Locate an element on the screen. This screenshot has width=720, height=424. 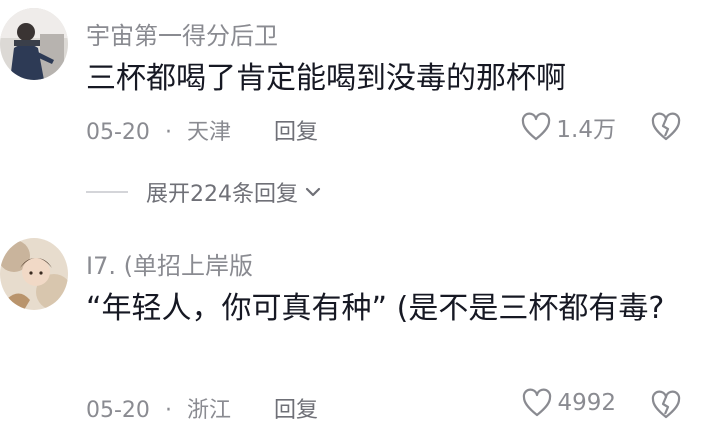
comment-username: 宇宙第一得分后卫 is located at coordinates (182, 33).